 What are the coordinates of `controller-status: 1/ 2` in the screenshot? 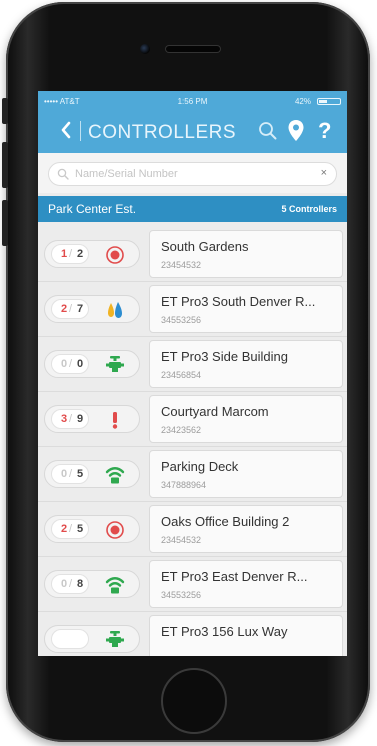 It's located at (92, 254).